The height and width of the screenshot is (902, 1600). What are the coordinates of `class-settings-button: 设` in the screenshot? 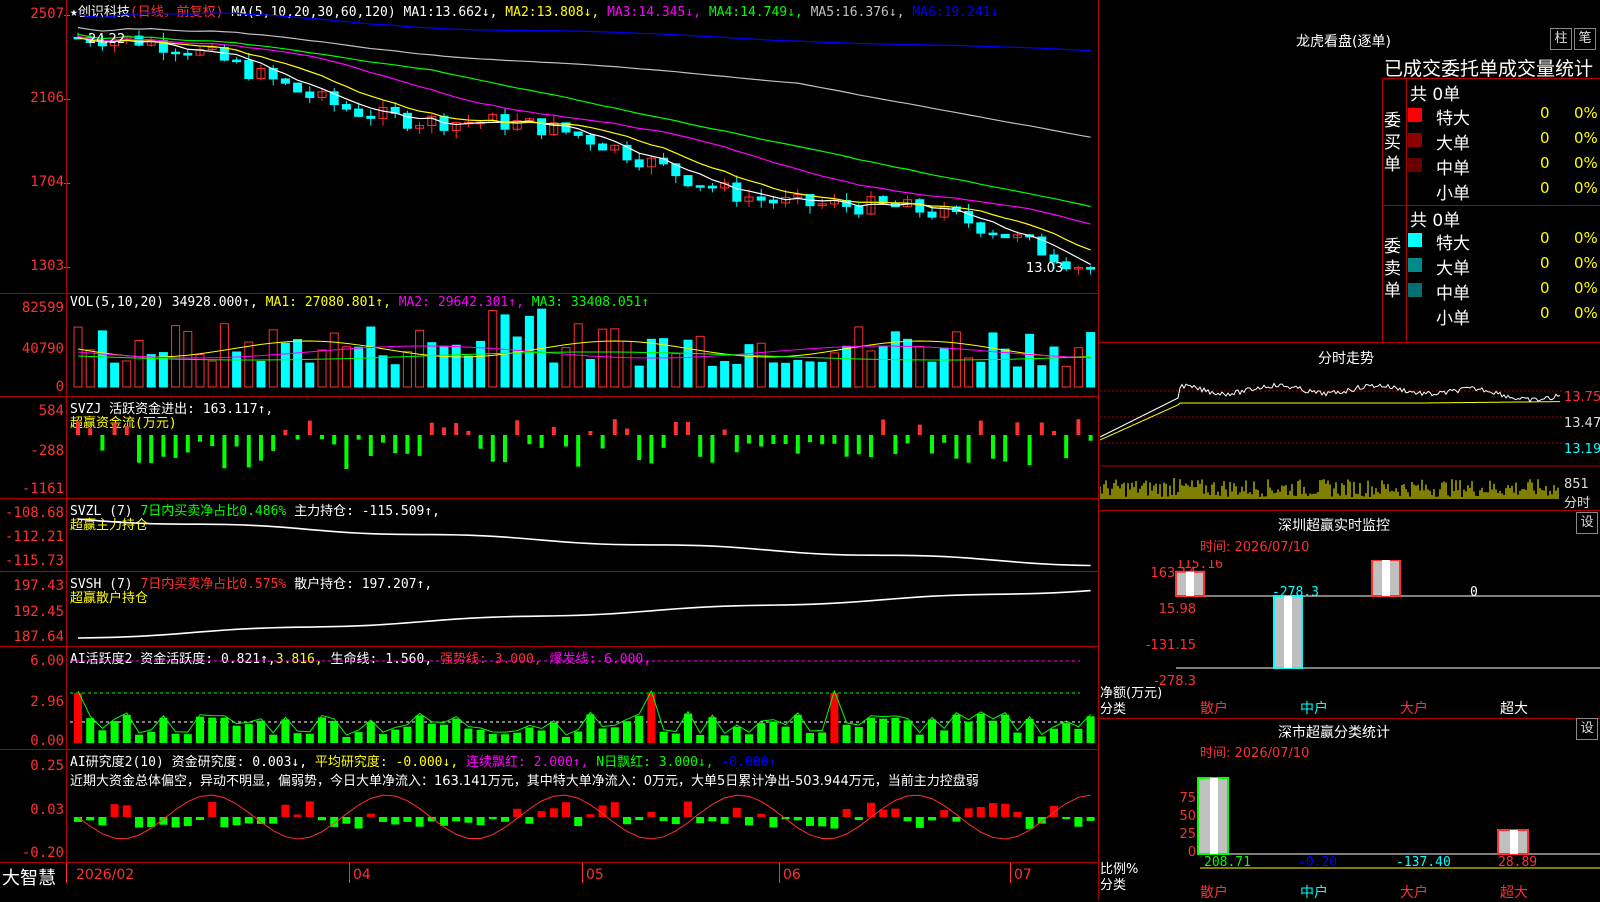 It's located at (1587, 729).